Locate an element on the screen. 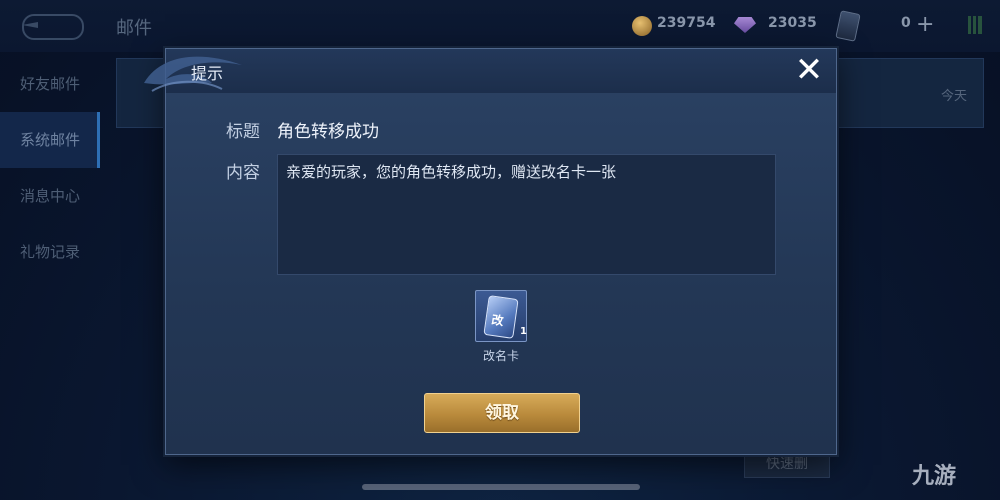 Image resolution: width=1000 pixels, height=500 pixels. rename-card-icon: 改 is located at coordinates (501, 317).